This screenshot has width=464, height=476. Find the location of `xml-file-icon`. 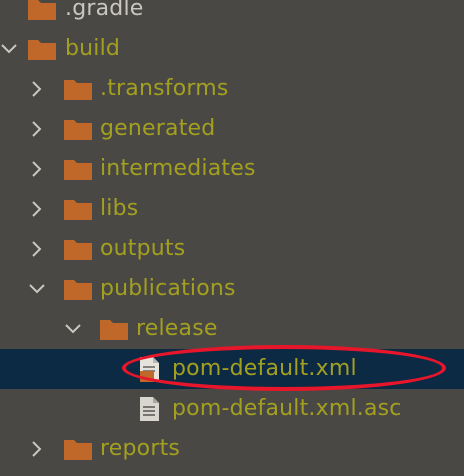

xml-file-icon is located at coordinates (149, 369).